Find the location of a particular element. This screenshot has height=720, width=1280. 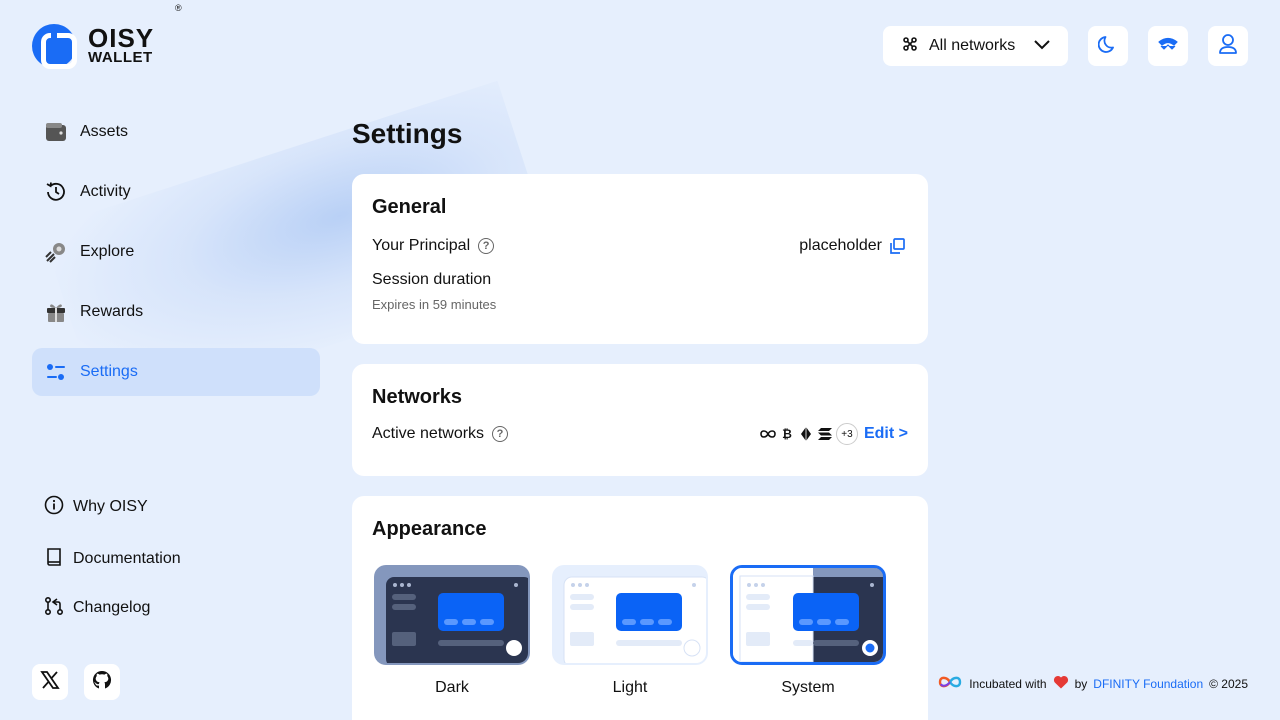

copy-icon is located at coordinates (897, 246).